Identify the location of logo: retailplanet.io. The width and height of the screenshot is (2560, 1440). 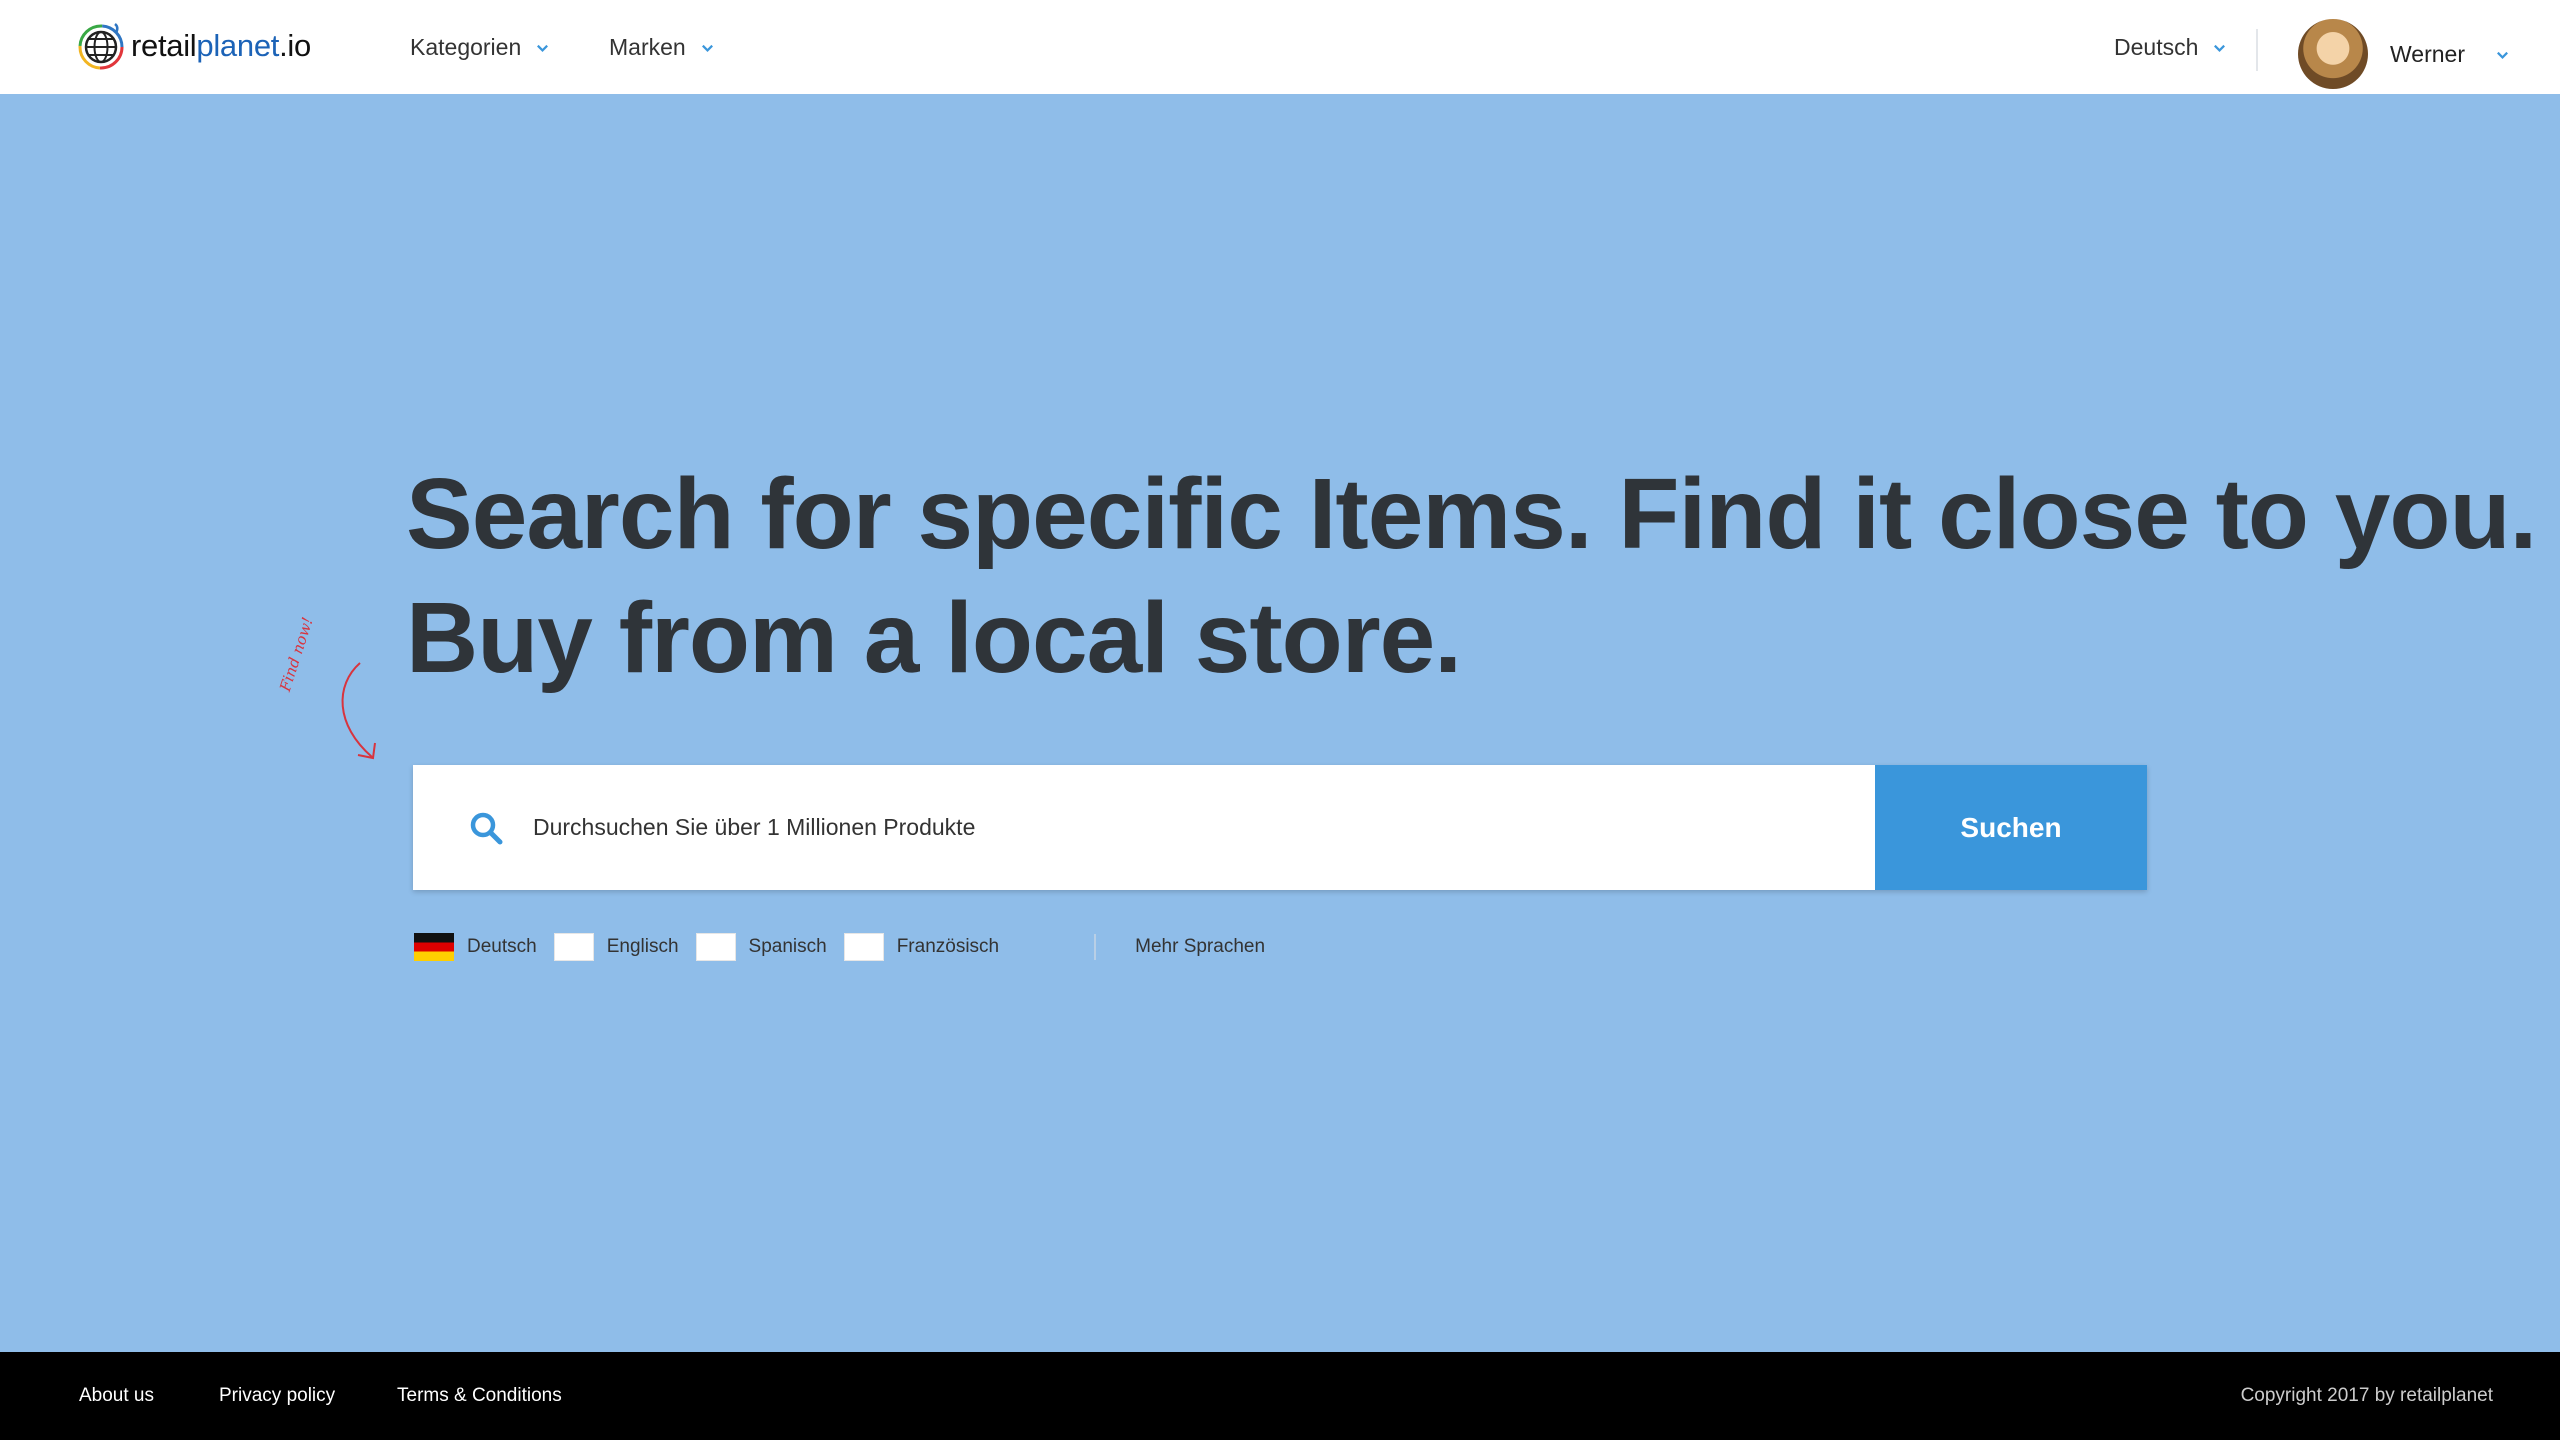
(194, 46).